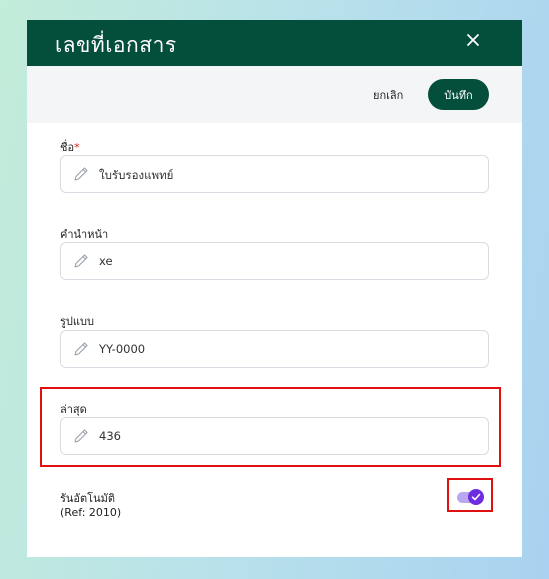 This screenshot has height=579, width=549. What do you see at coordinates (91, 512) in the screenshot?
I see `auto-run-ref: (Ref: 2010)` at bounding box center [91, 512].